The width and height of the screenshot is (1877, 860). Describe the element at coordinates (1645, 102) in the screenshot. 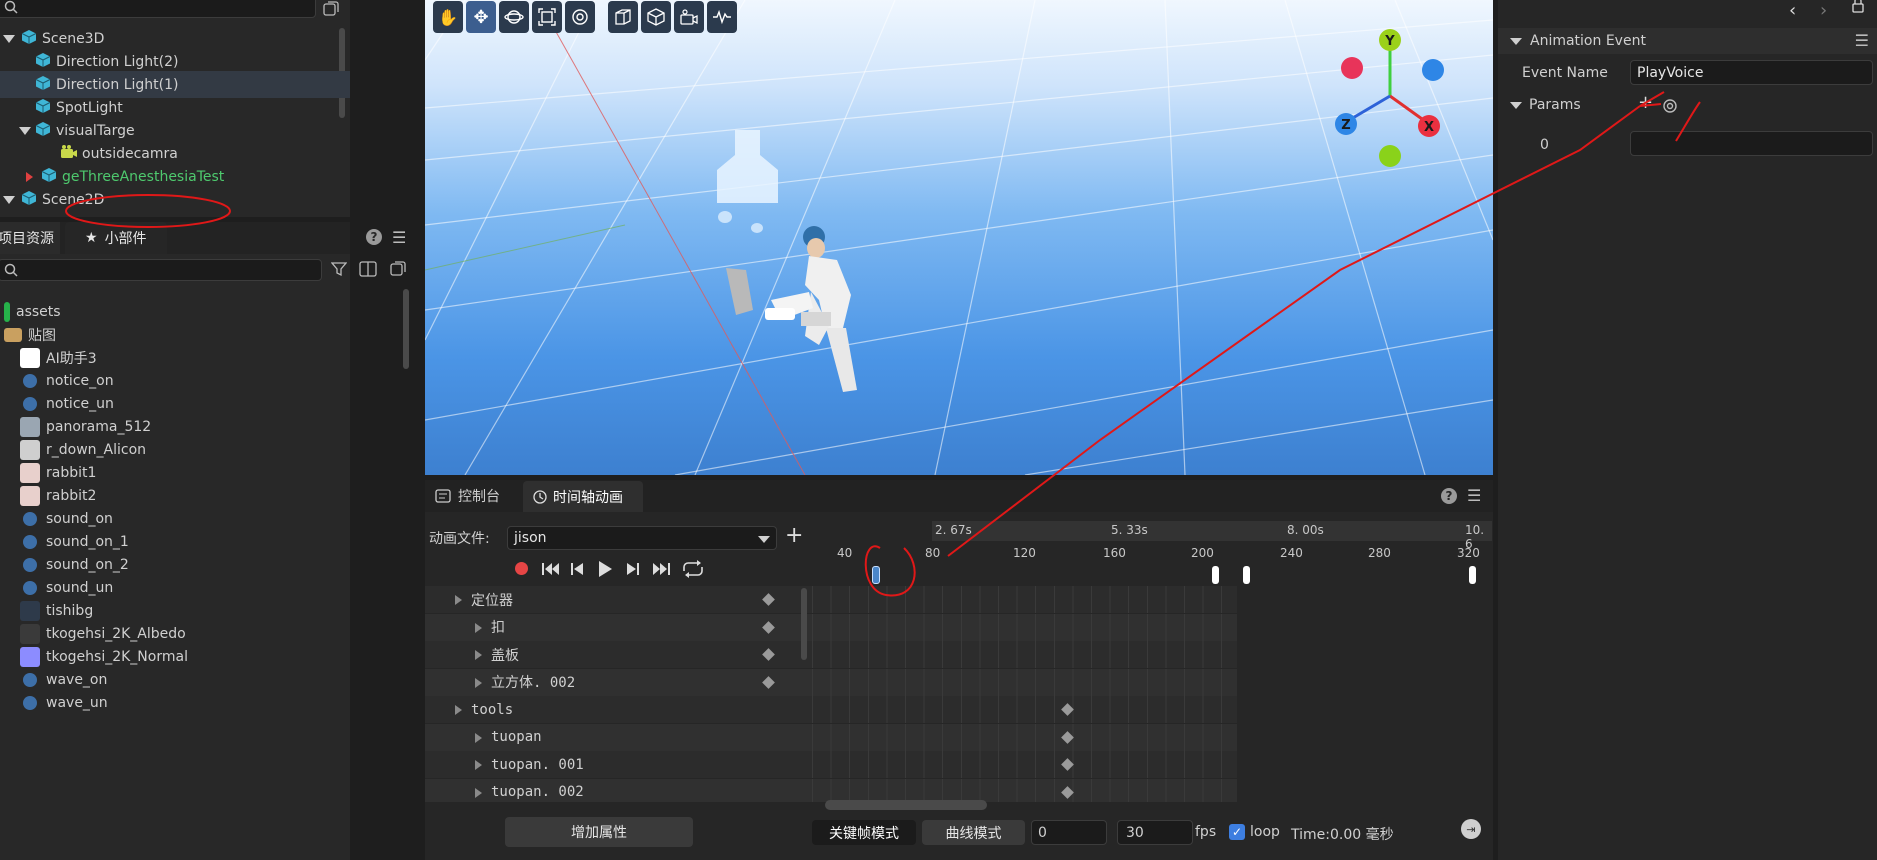

I see `add-param-icon: +` at that location.